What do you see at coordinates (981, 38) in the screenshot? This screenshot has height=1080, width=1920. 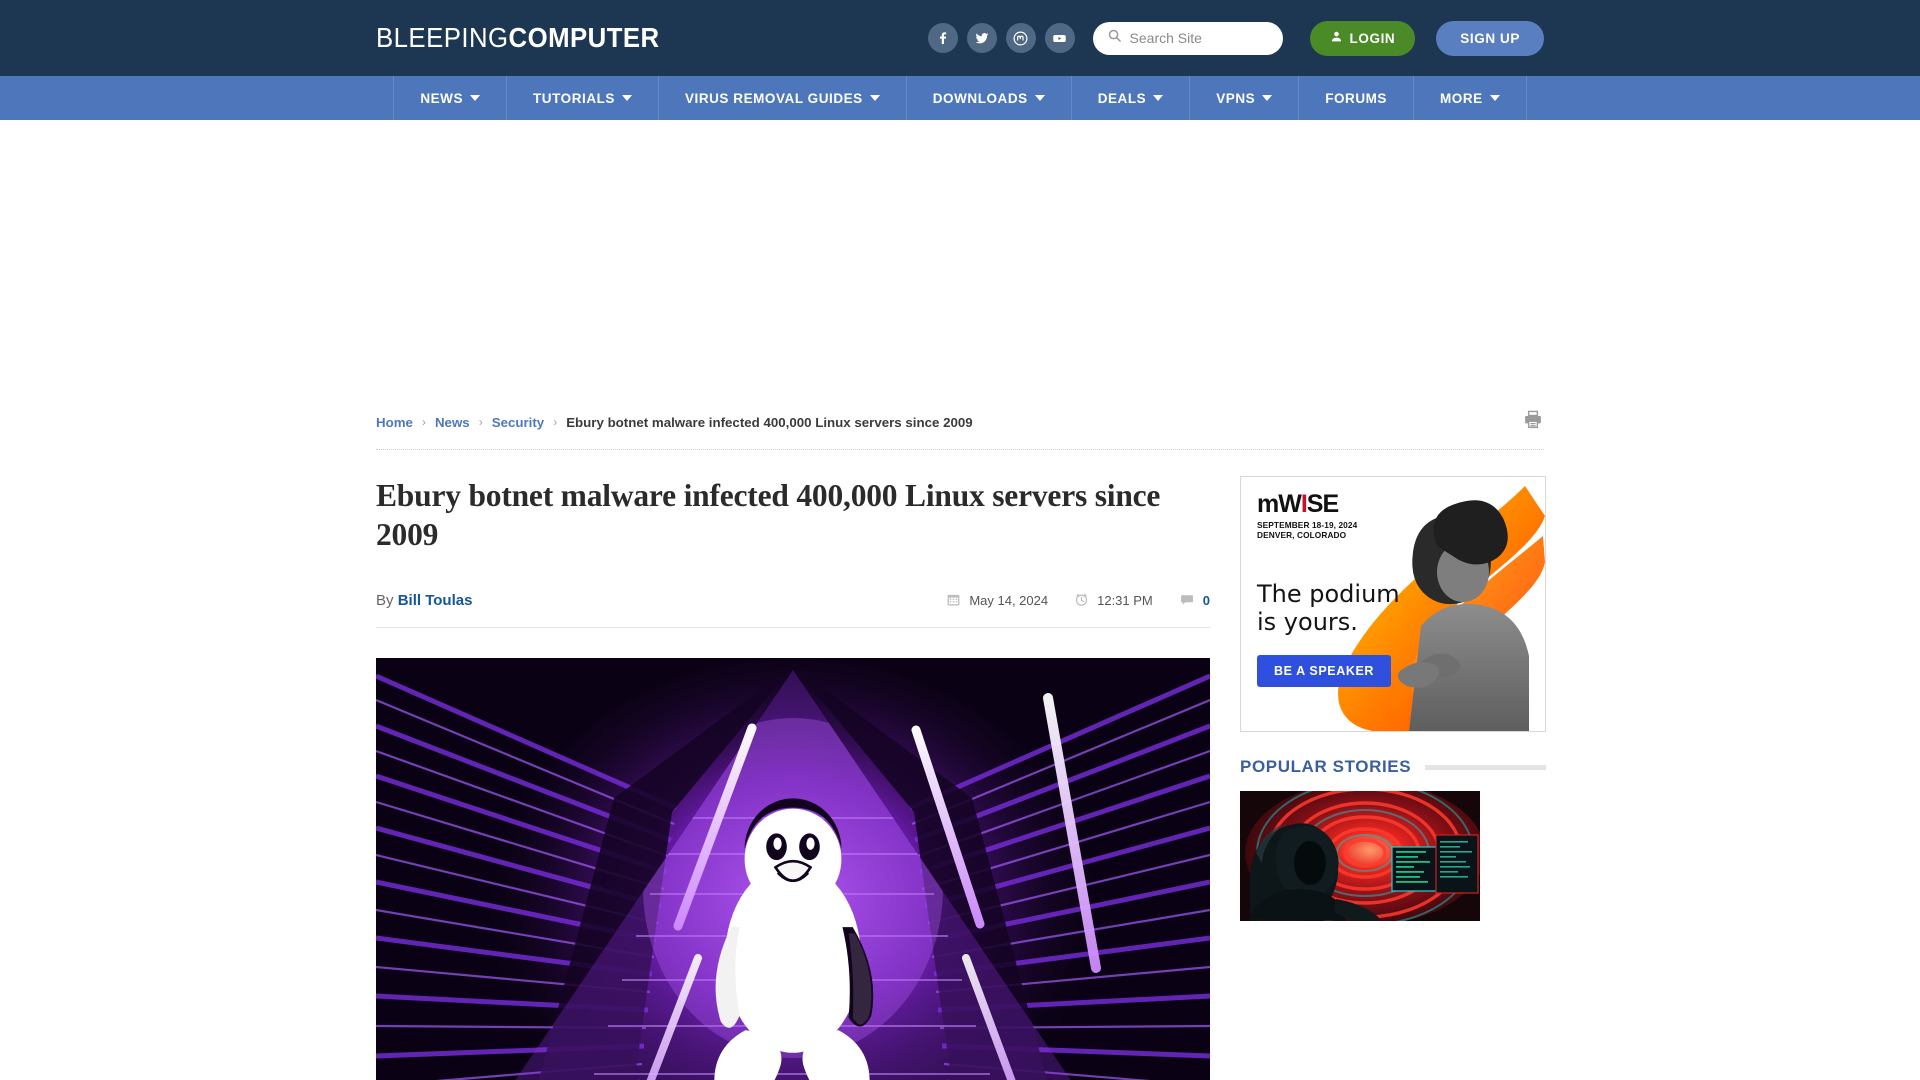 I see `twitter-icon` at bounding box center [981, 38].